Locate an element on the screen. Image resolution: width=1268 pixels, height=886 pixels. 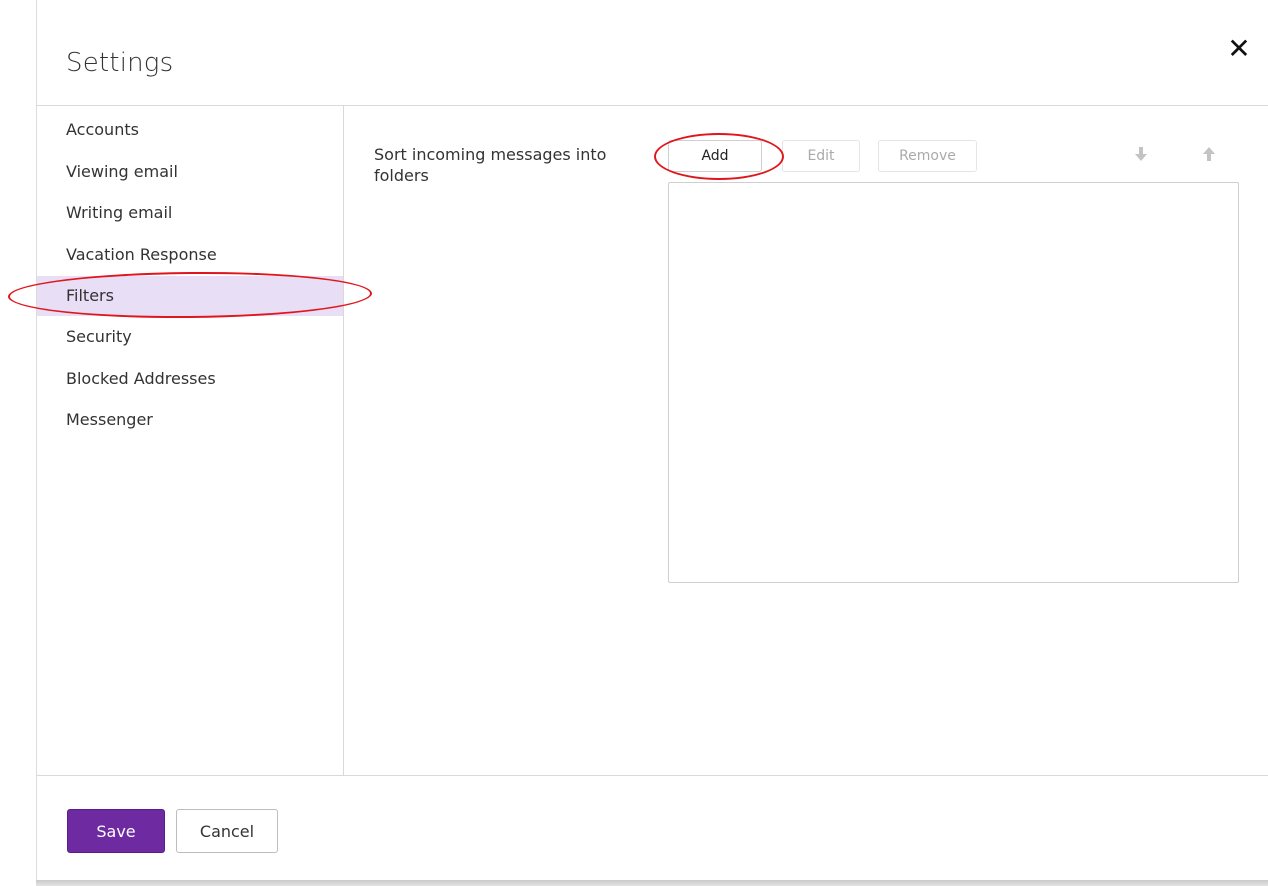
arrow-down-icon is located at coordinates (1141, 154).